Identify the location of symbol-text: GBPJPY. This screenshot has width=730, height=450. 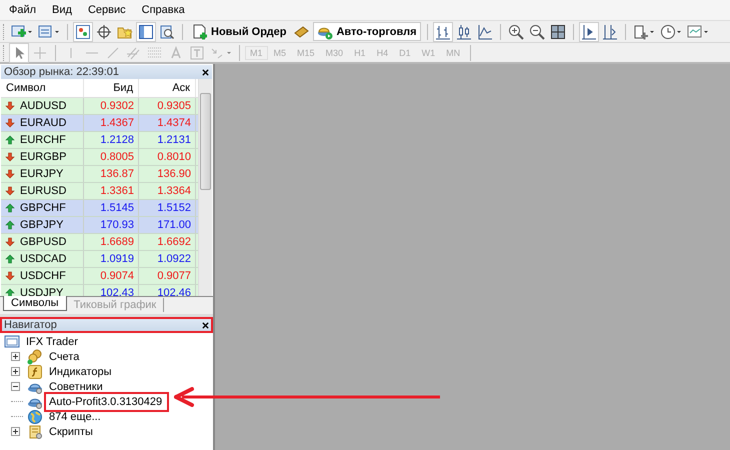
(42, 225).